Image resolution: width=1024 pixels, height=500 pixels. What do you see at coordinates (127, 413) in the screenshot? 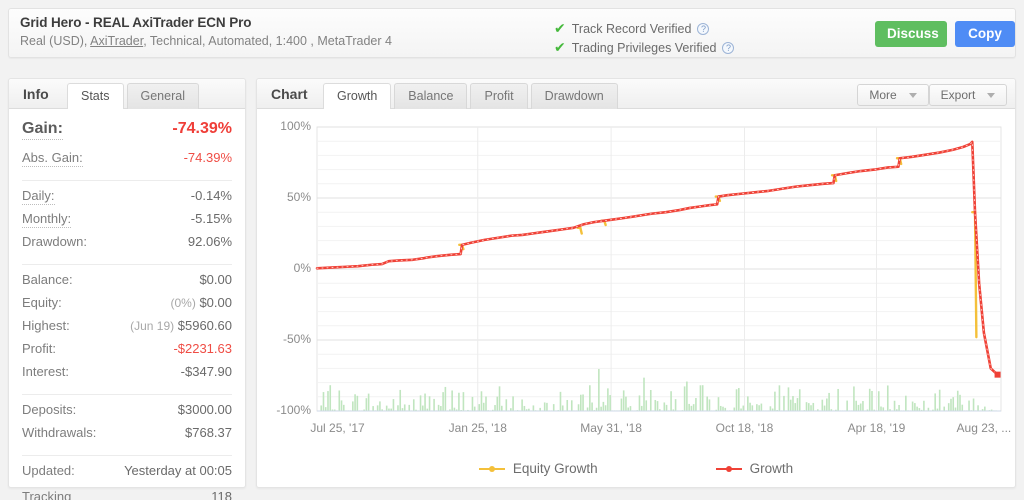
I see `stat-row-deposits: Deposits: $3000.00` at bounding box center [127, 413].